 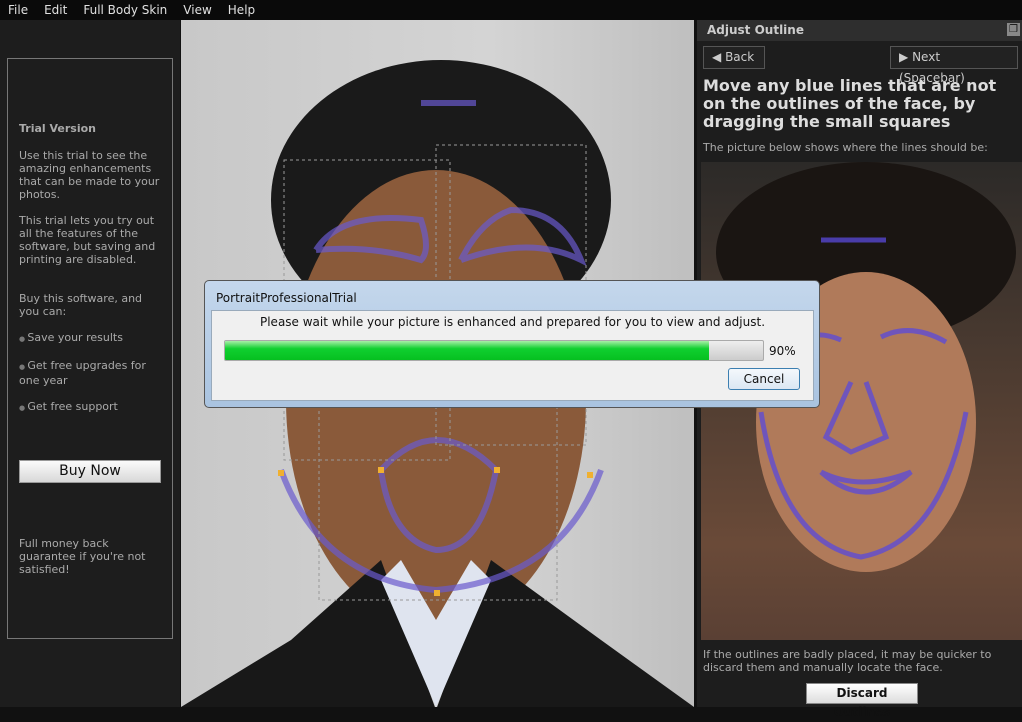 I want to click on bullet-item: Get free support, so click(x=90, y=407).